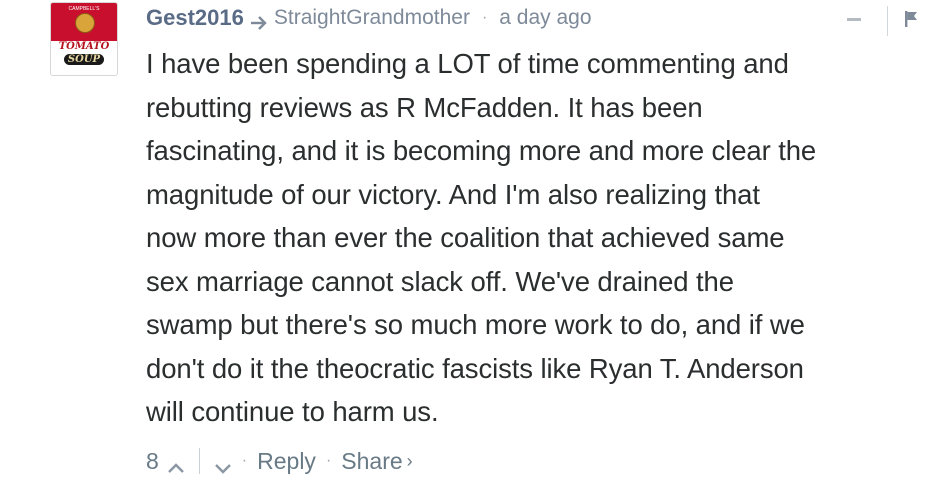 This screenshot has width=934, height=484. I want to click on upvote-button, so click(176, 463).